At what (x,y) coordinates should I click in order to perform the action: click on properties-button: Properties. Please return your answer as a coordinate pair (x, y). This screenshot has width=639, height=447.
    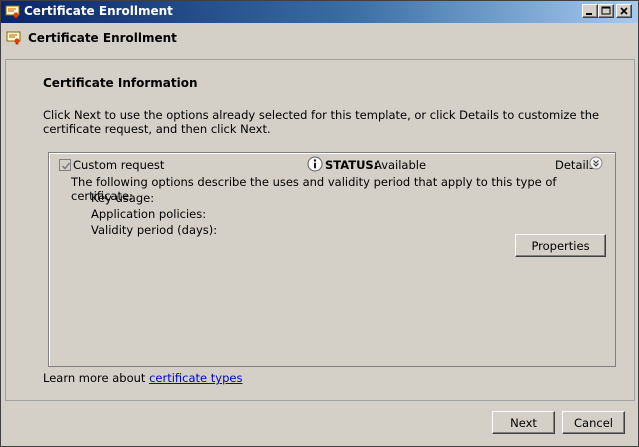
    Looking at the image, I should click on (560, 245).